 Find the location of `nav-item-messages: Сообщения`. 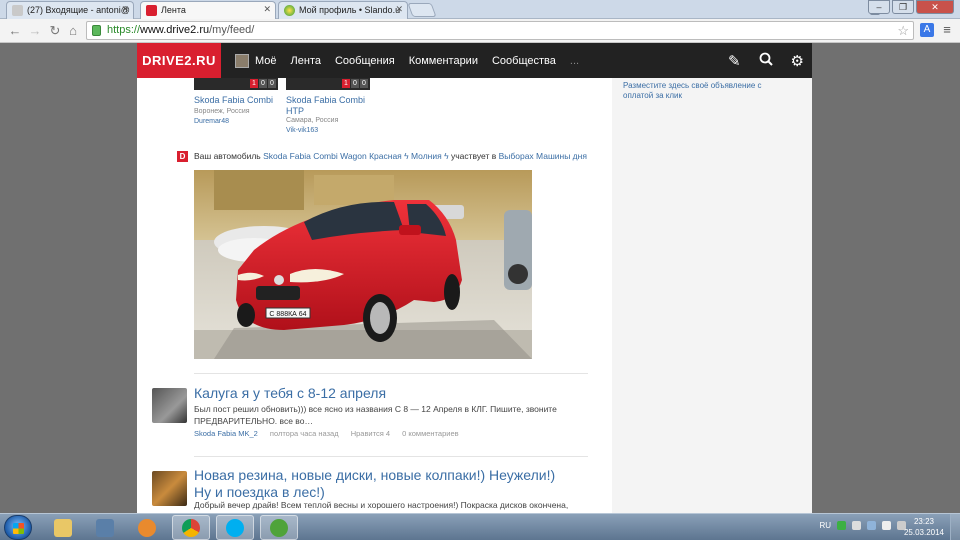

nav-item-messages: Сообщения is located at coordinates (365, 61).